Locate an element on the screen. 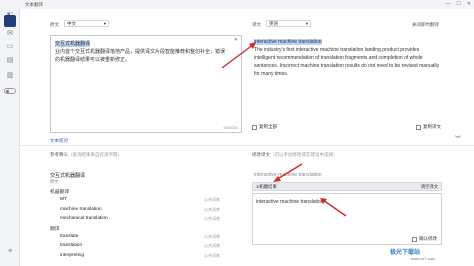 Image resolution: width=474 pixels, height=266 pixels. reference-item: machine translation 公共词库 is located at coordinates (155, 209).